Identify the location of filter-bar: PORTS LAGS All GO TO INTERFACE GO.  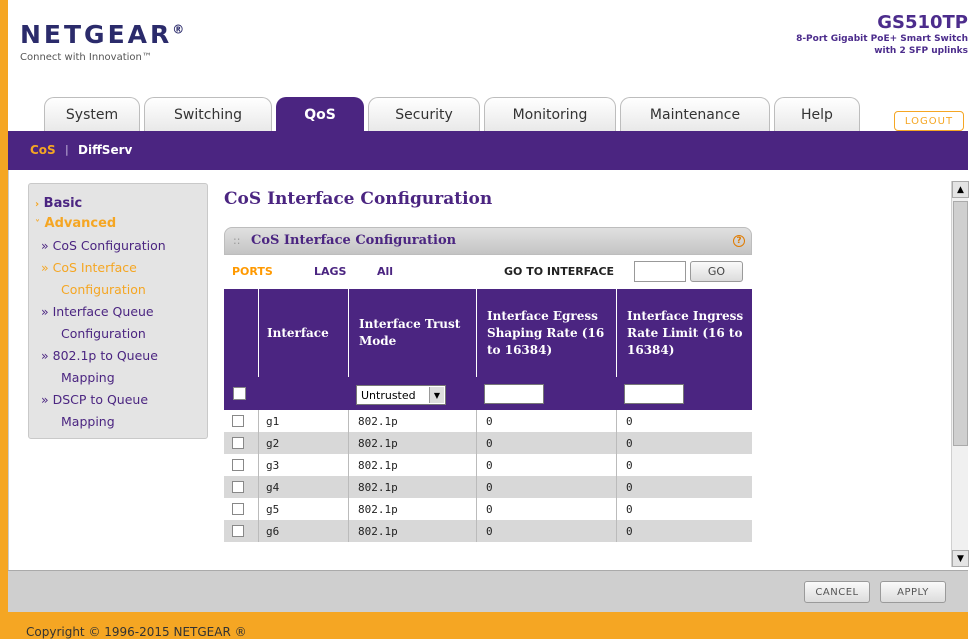
(488, 272).